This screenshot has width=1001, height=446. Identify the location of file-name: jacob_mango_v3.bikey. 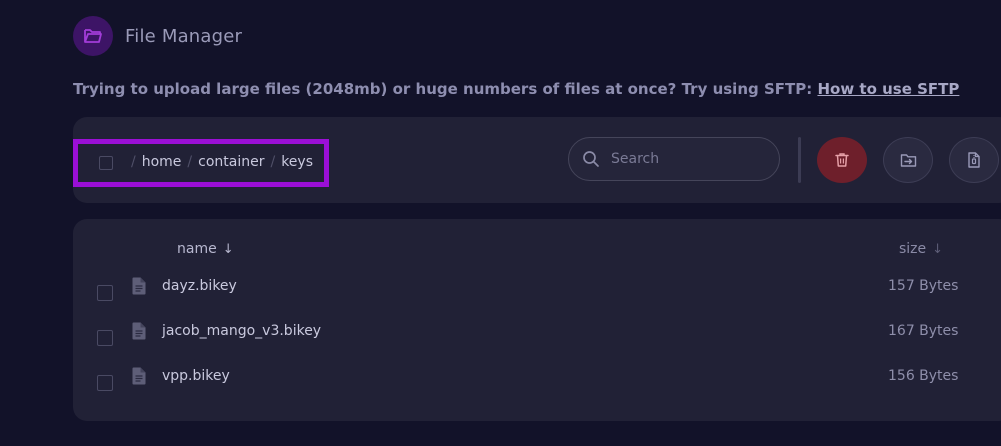
(241, 331).